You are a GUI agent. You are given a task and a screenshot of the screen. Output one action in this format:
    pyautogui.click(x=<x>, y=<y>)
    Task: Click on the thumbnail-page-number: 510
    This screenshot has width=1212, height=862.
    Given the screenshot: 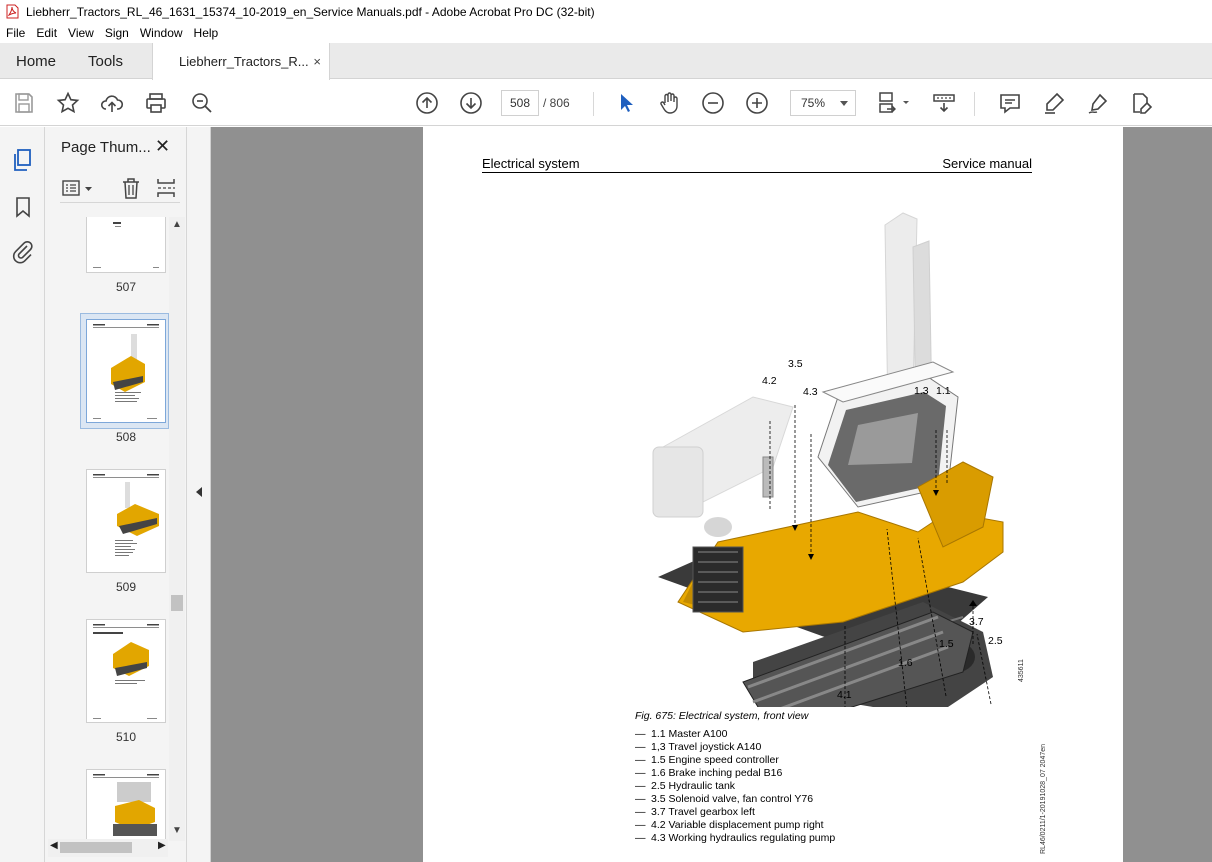 What is the action you would take?
    pyautogui.click(x=126, y=737)
    